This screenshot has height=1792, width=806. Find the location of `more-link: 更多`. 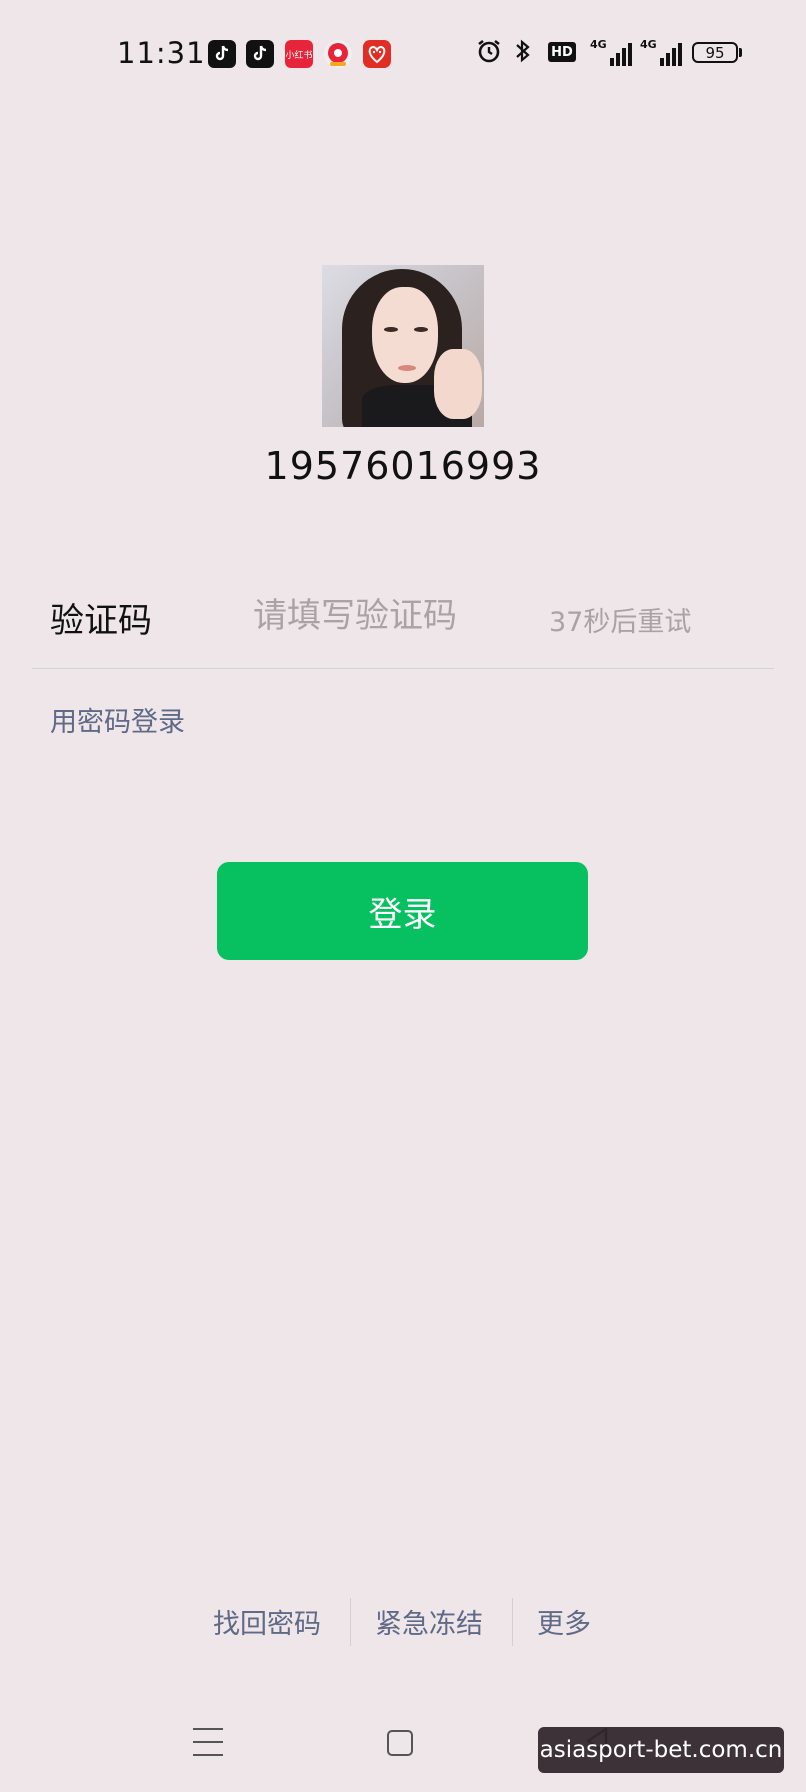

more-link: 更多 is located at coordinates (564, 1621).